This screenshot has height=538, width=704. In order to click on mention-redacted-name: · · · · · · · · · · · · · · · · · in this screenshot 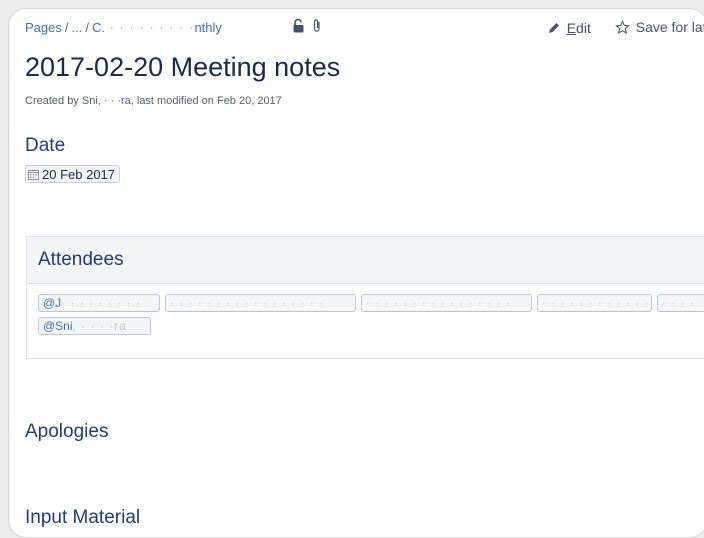, I will do `click(247, 303)`.